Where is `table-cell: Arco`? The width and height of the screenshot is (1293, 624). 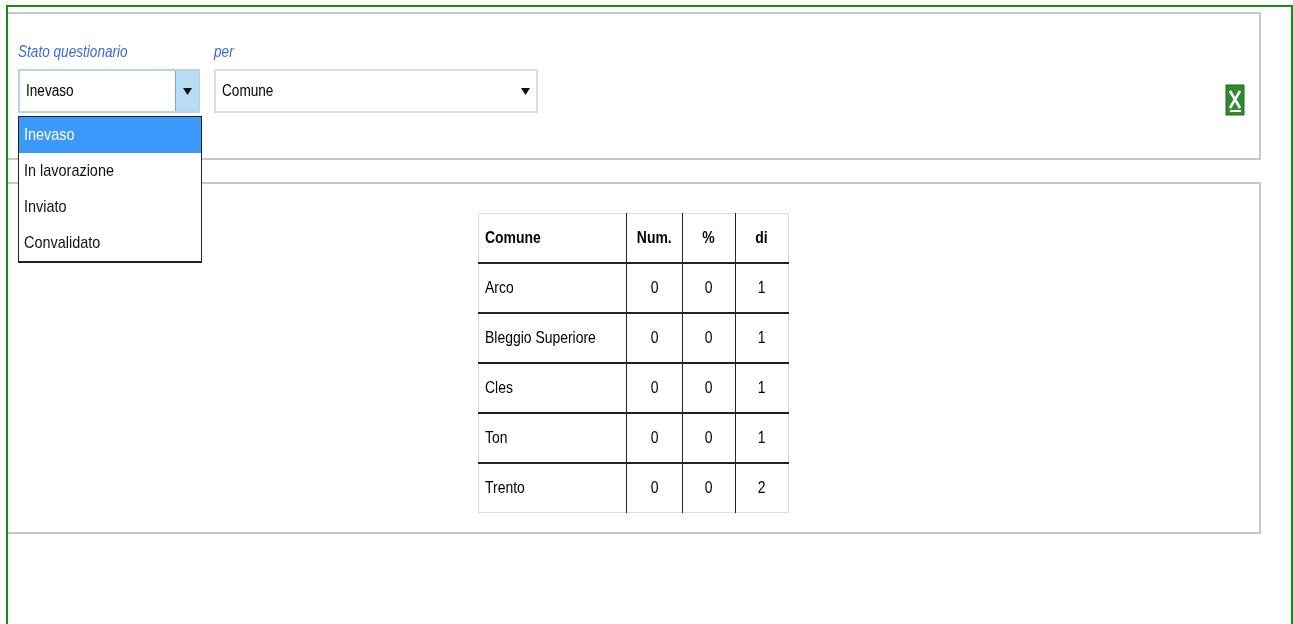
table-cell: Arco is located at coordinates (552, 288).